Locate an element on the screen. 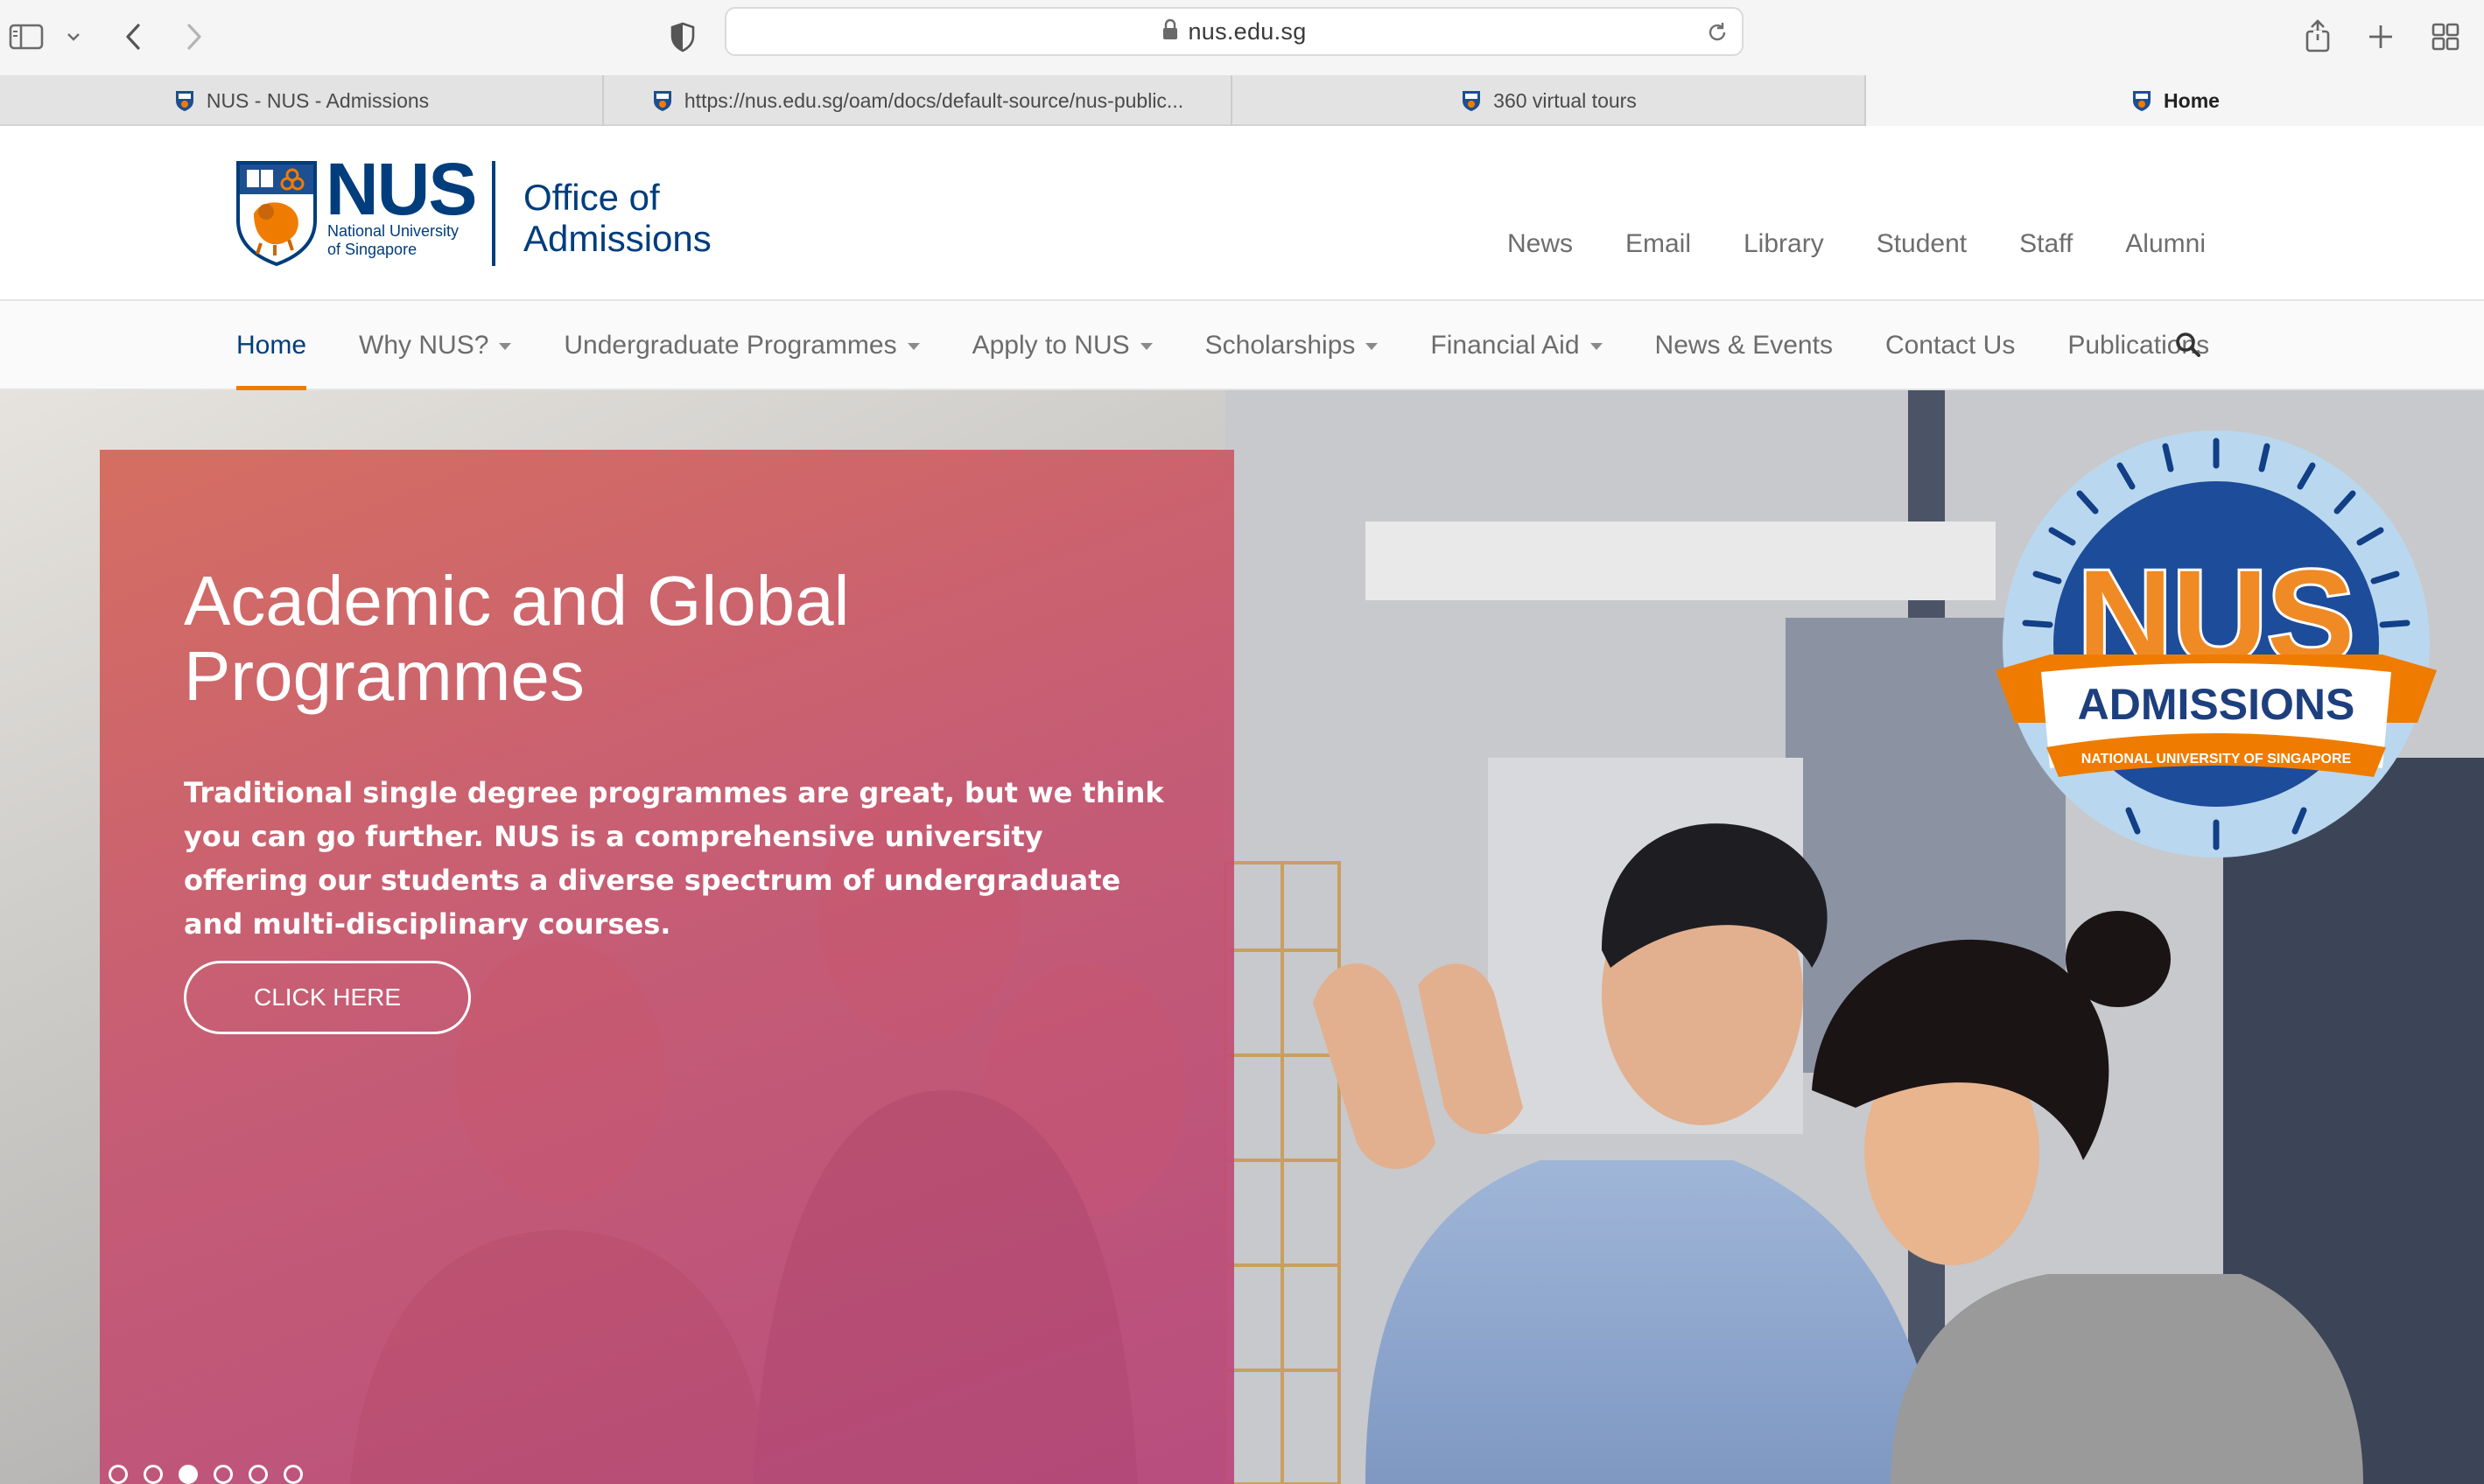  badge-ribbon: ADMISSIONS is located at coordinates (2216, 704).